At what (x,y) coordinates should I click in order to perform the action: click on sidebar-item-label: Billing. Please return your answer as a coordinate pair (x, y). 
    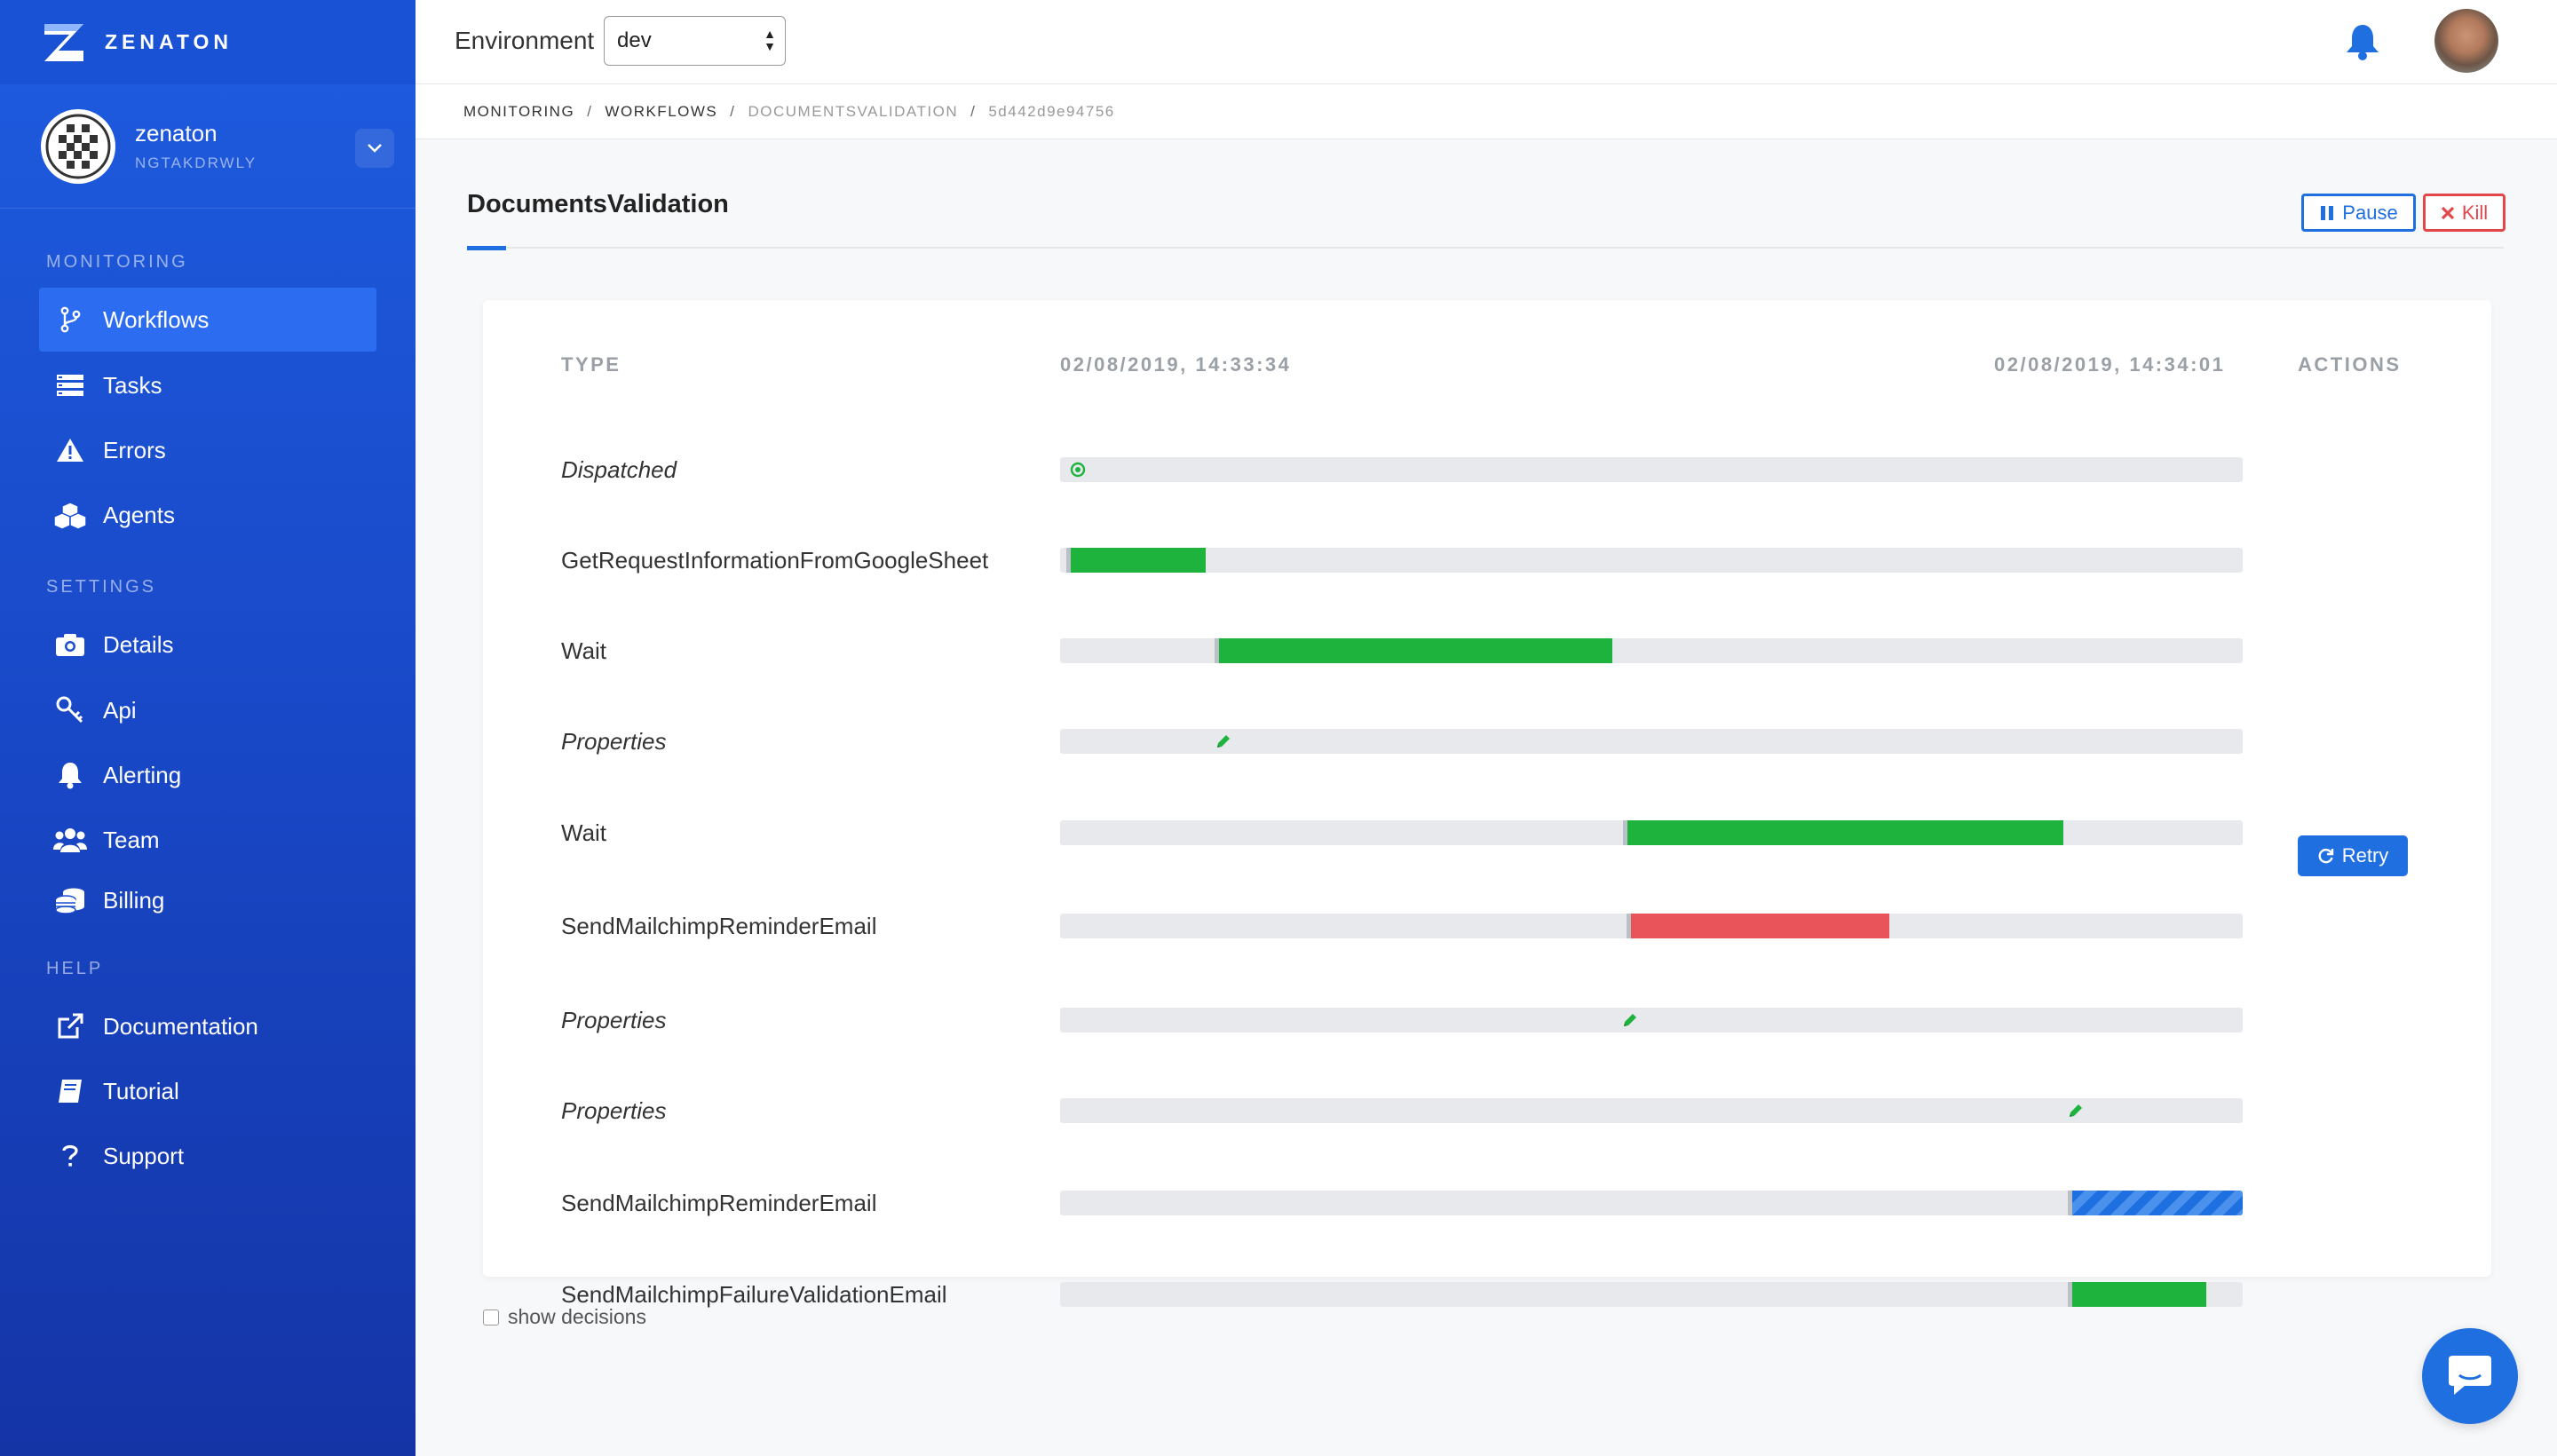
    Looking at the image, I should click on (134, 900).